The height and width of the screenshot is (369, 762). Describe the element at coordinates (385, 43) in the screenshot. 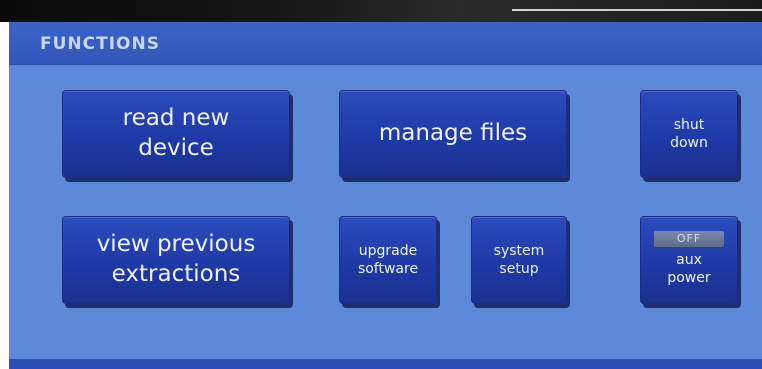

I see `panel-header: FUNCTIONS` at that location.